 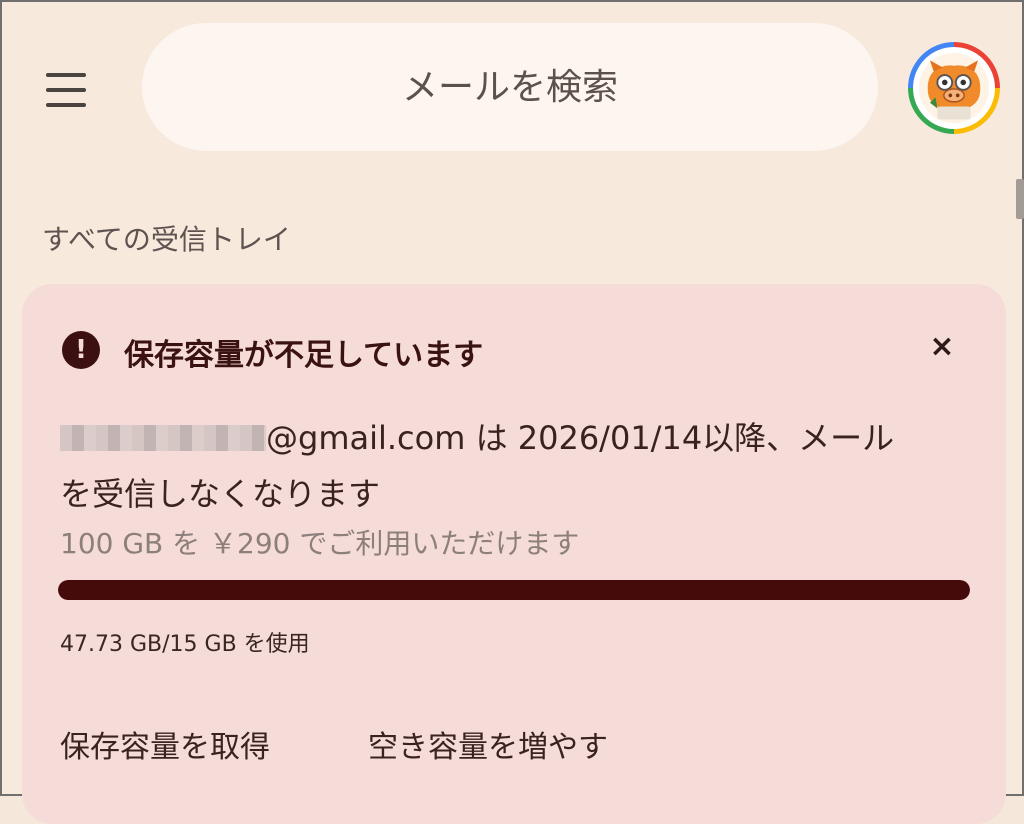 I want to click on inbox-label: すべての受信トレイ, so click(x=166, y=239).